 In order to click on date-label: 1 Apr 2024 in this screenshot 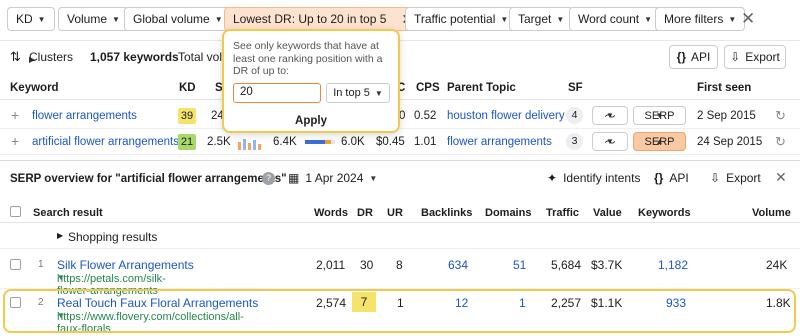, I will do `click(334, 178)`.